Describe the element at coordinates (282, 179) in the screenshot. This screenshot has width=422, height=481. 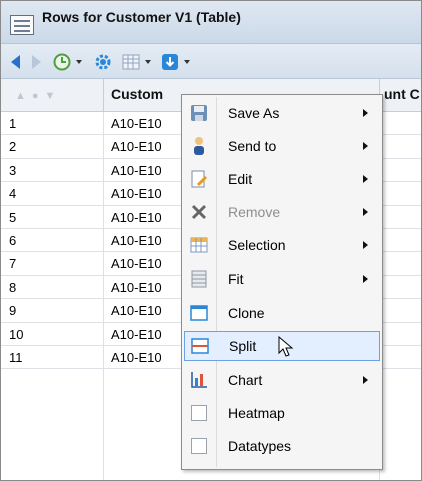
I see `menu-item-edit: Edit` at that location.